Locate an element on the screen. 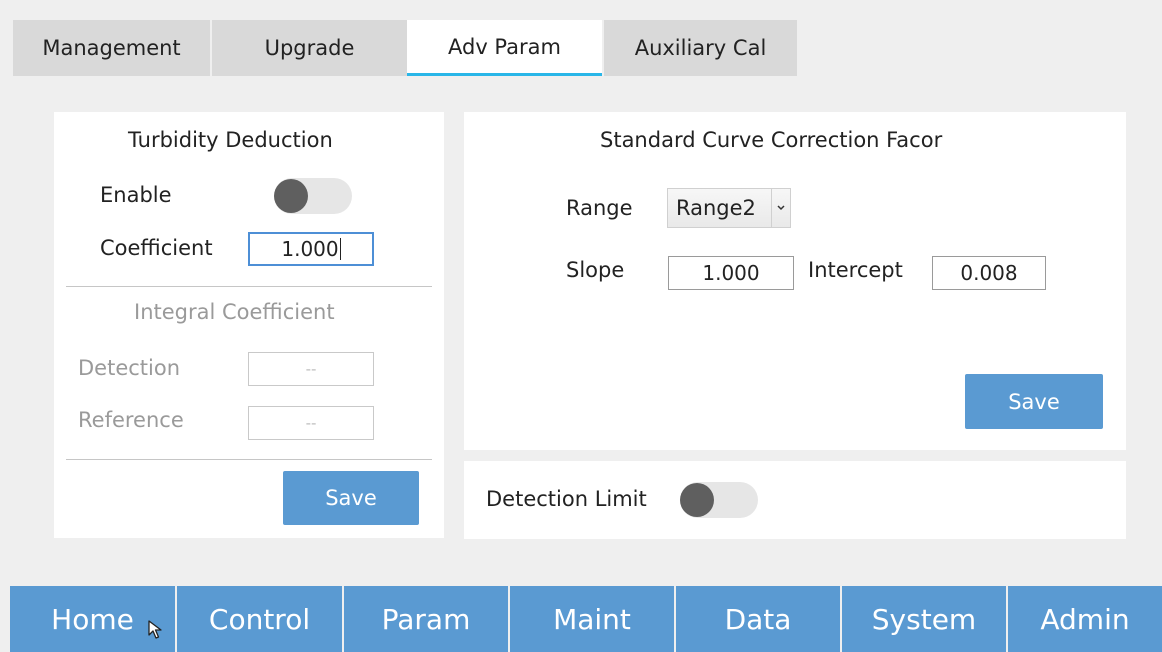  tab-adv-param: Adv Param is located at coordinates (504, 48).